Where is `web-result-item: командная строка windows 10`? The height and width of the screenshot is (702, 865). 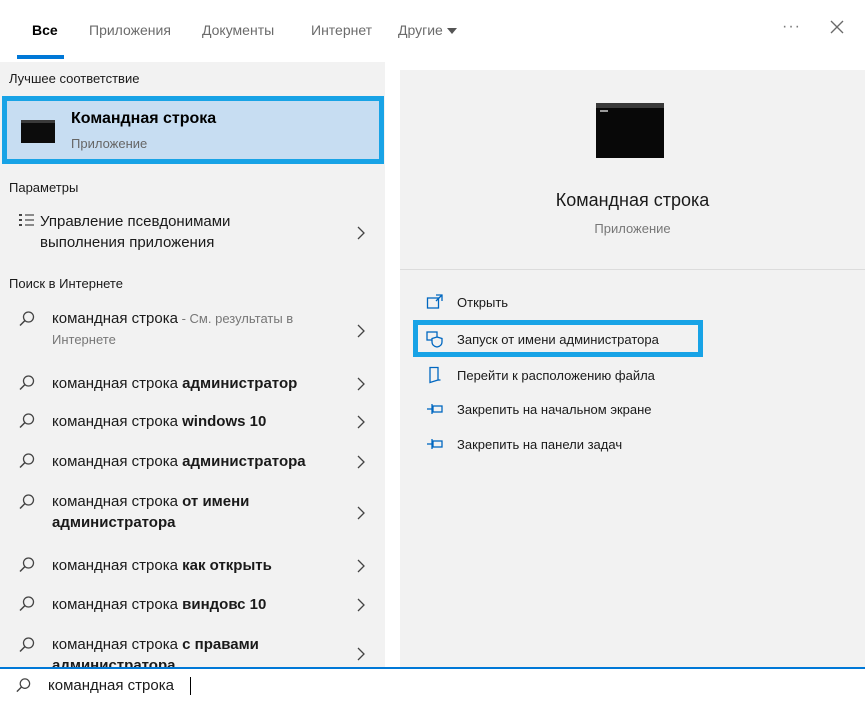
web-result-item: командная строка windows 10 is located at coordinates (192, 422).